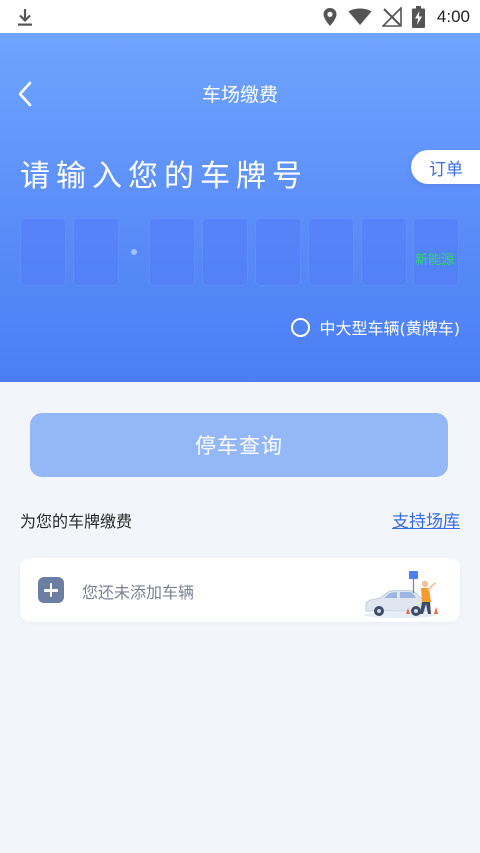  Describe the element at coordinates (445, 167) in the screenshot. I see `order-button: 订单` at that location.